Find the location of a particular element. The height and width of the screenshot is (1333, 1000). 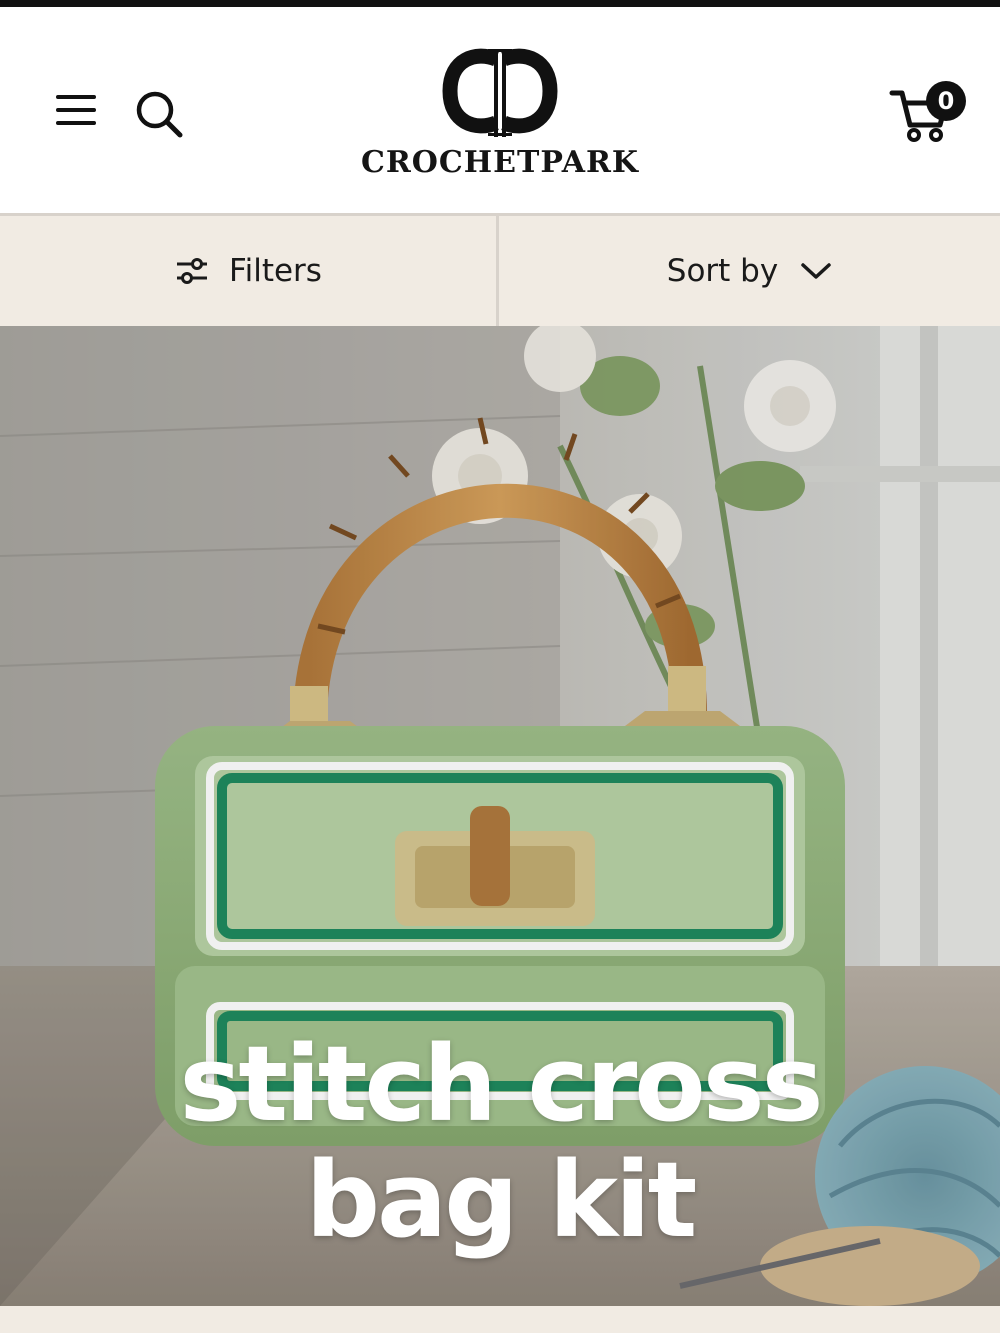

hamburger-menu-icon is located at coordinates (76, 110).